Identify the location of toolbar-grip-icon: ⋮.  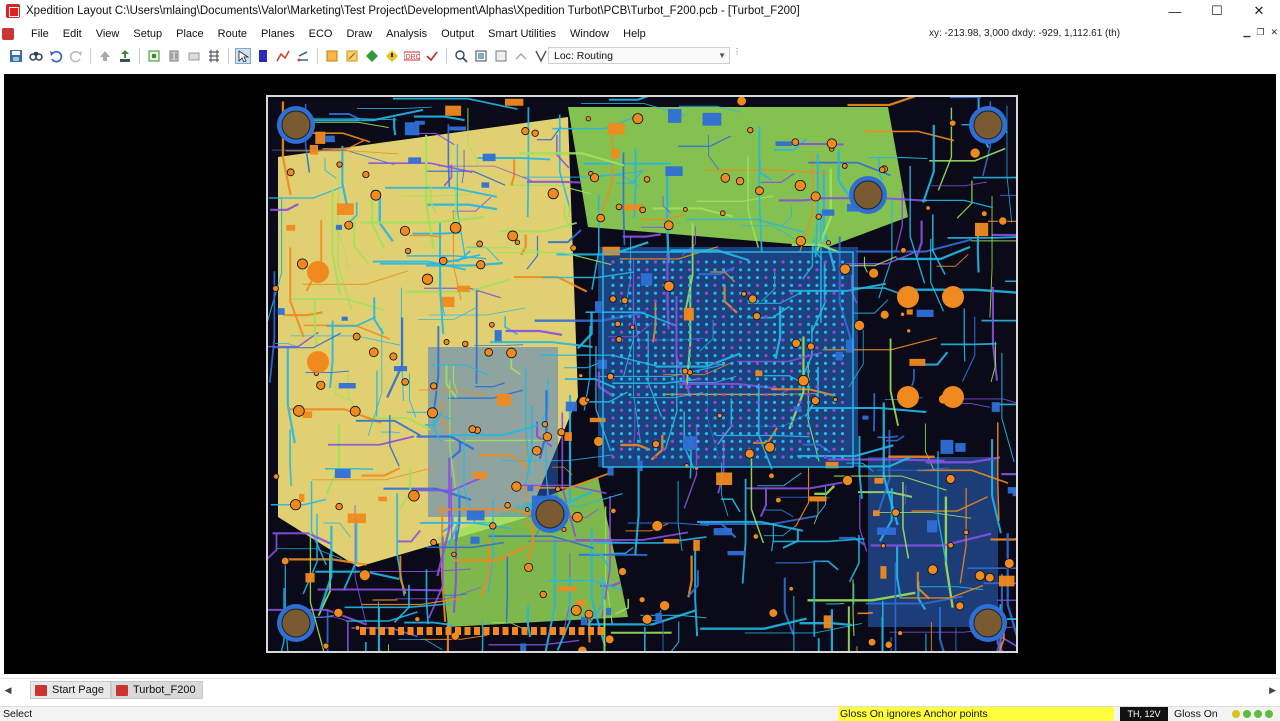
(736, 56).